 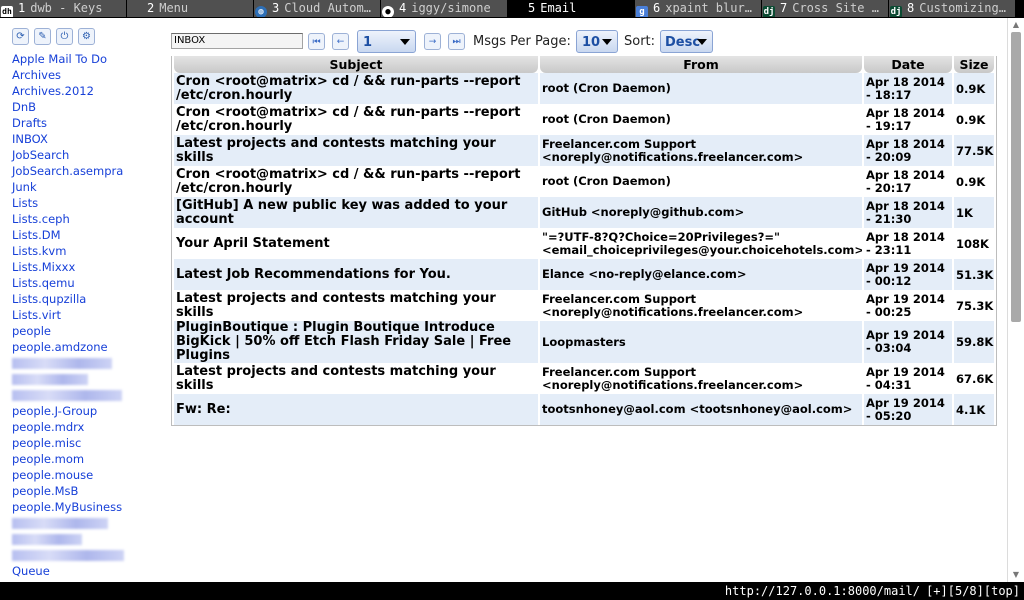 I want to click on sort-select: Desc, so click(x=686, y=41).